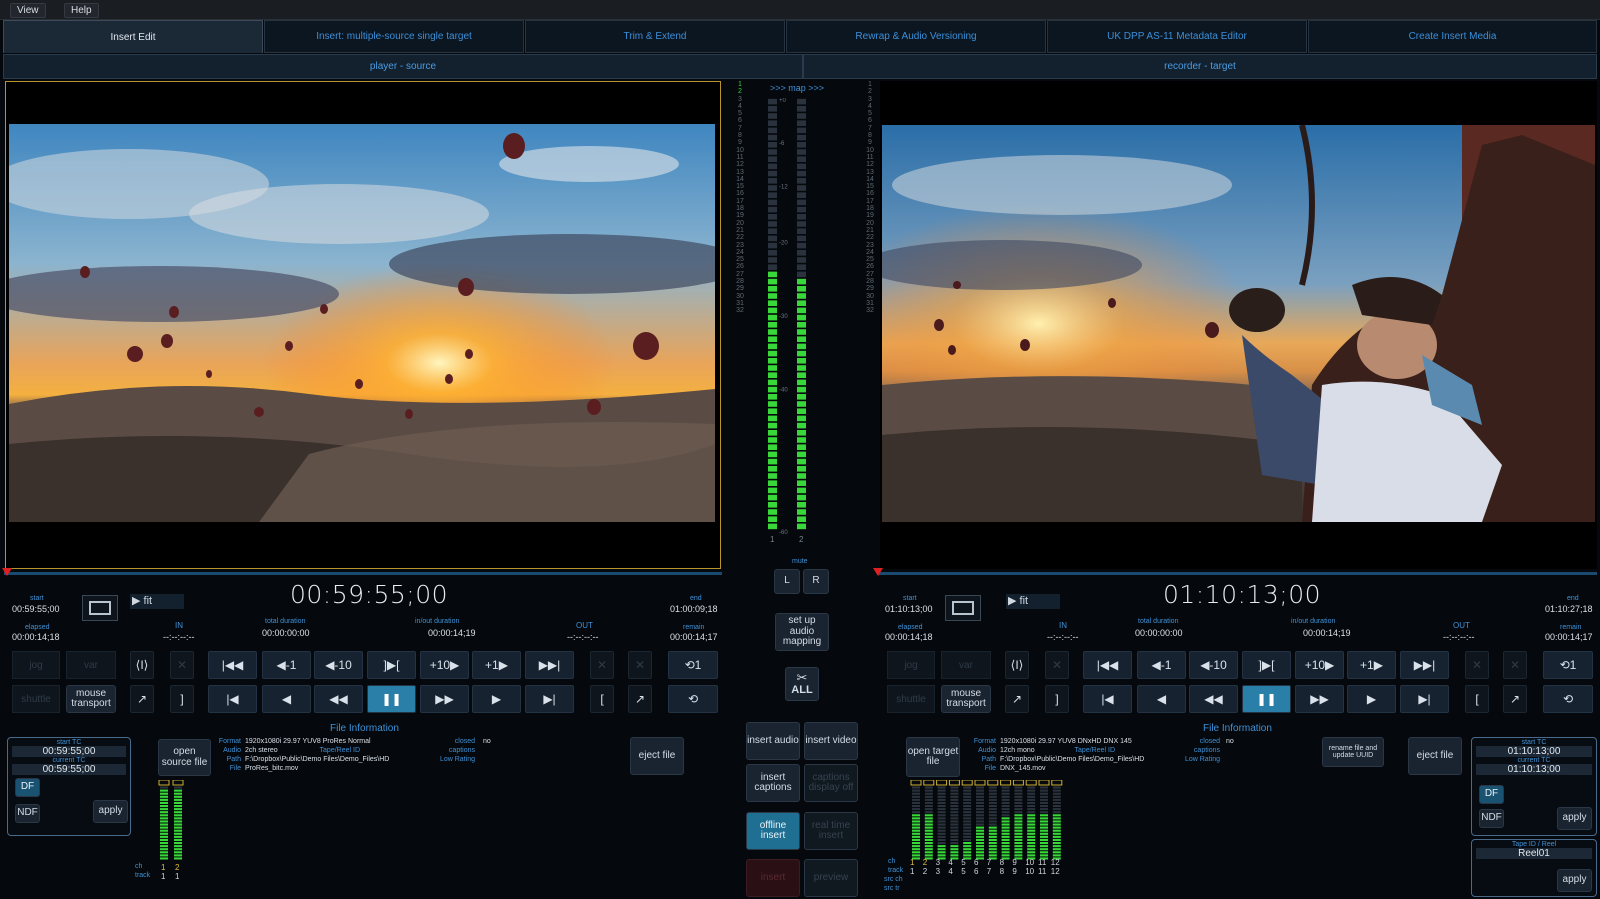  I want to click on target-map-channel: 15, so click(870, 186).